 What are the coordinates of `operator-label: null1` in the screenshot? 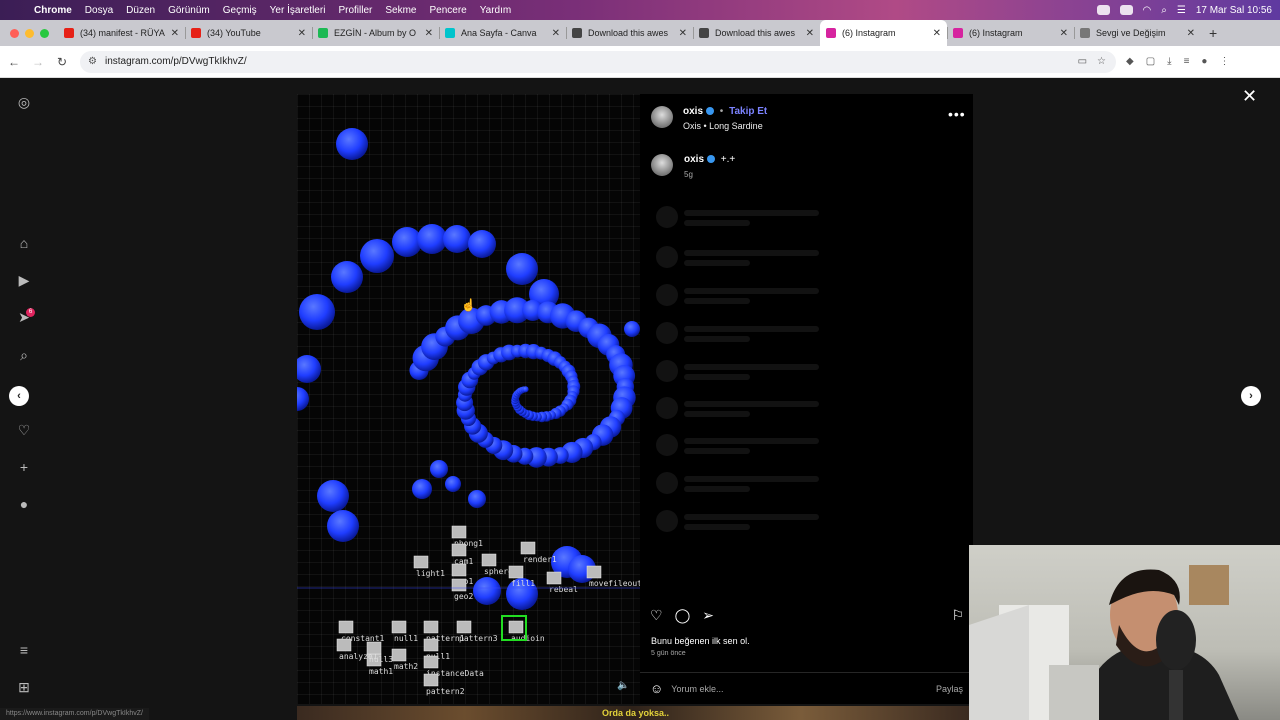 It's located at (406, 638).